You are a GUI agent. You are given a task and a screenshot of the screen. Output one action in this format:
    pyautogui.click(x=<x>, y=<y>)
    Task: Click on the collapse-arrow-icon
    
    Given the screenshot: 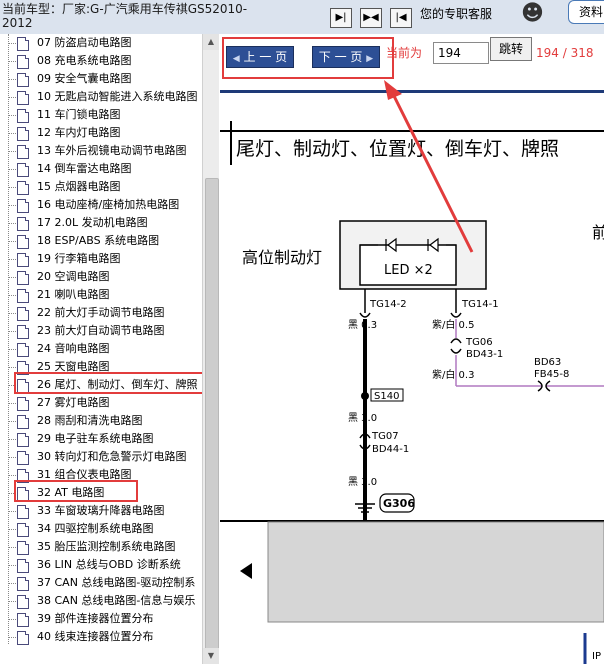 What is the action you would take?
    pyautogui.click(x=246, y=571)
    